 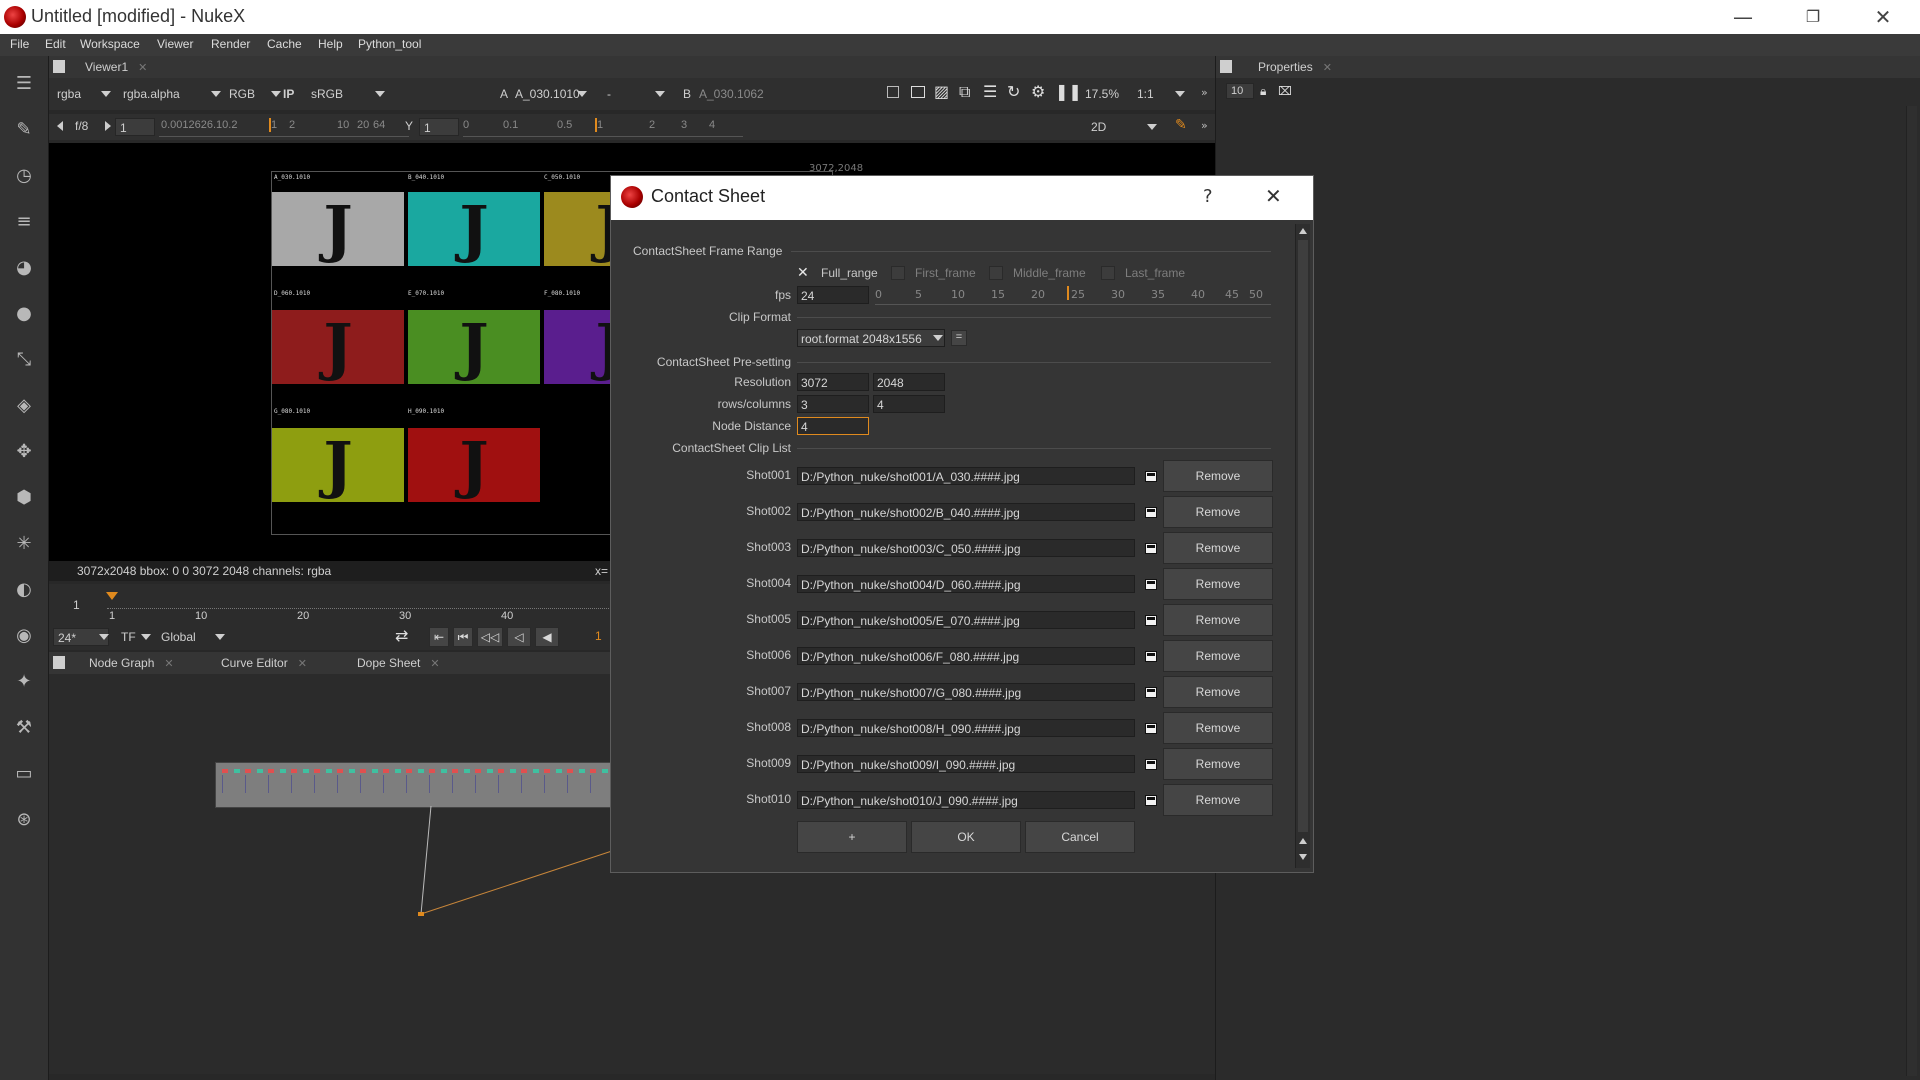 What do you see at coordinates (596, 125) in the screenshot?
I see `gamma-slider-handle` at bounding box center [596, 125].